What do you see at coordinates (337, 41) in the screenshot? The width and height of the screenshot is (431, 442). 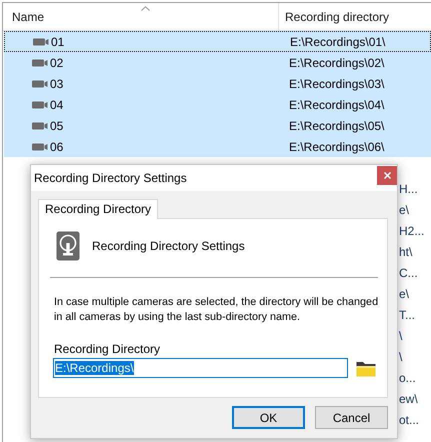 I see `directory-cell-text: E:\Recordings\01\` at bounding box center [337, 41].